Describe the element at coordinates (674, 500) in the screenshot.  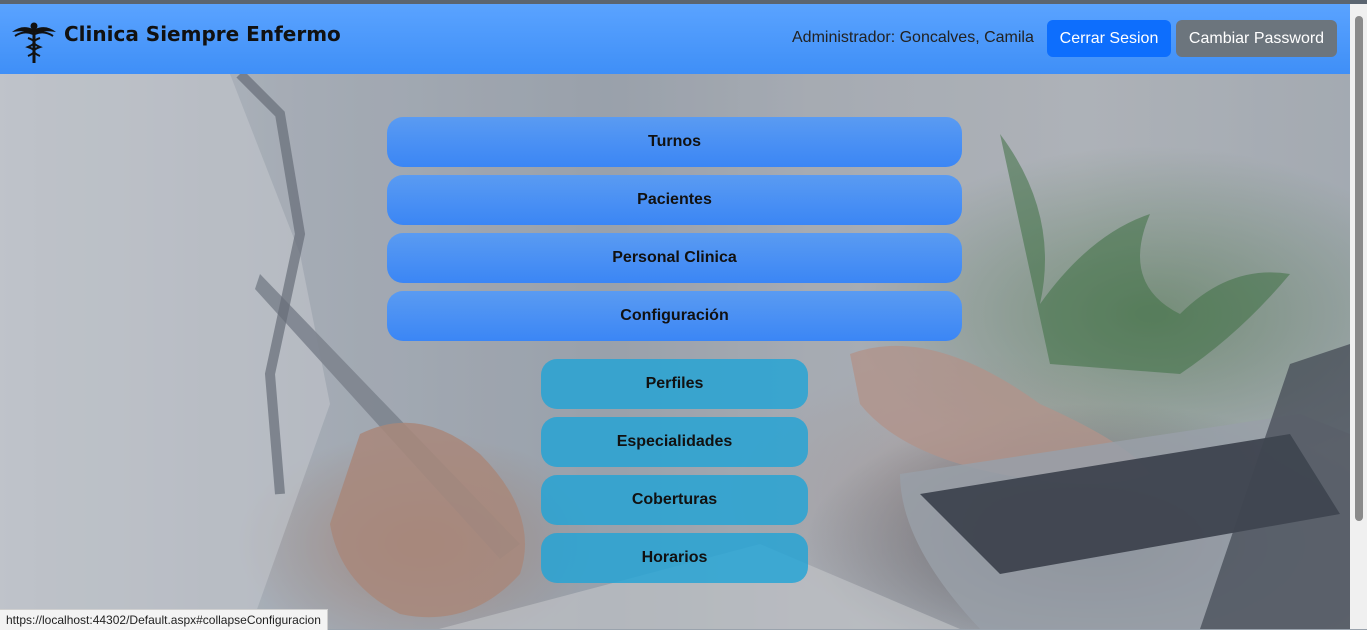
I see `submenu-item-coberturas: Coberturas` at that location.